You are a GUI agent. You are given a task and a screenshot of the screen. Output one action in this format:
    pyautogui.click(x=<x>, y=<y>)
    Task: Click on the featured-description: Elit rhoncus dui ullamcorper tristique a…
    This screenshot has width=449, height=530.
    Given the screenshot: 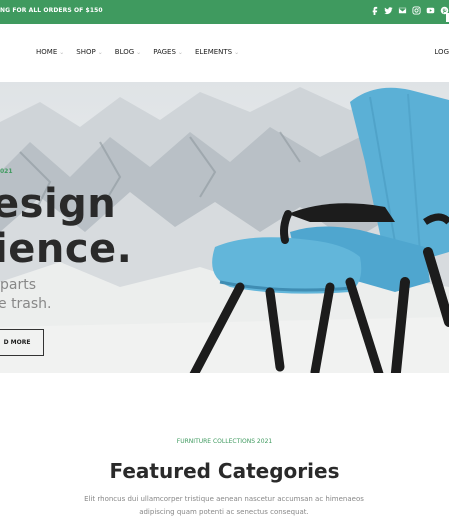 What is the action you would take?
    pyautogui.click(x=224, y=505)
    